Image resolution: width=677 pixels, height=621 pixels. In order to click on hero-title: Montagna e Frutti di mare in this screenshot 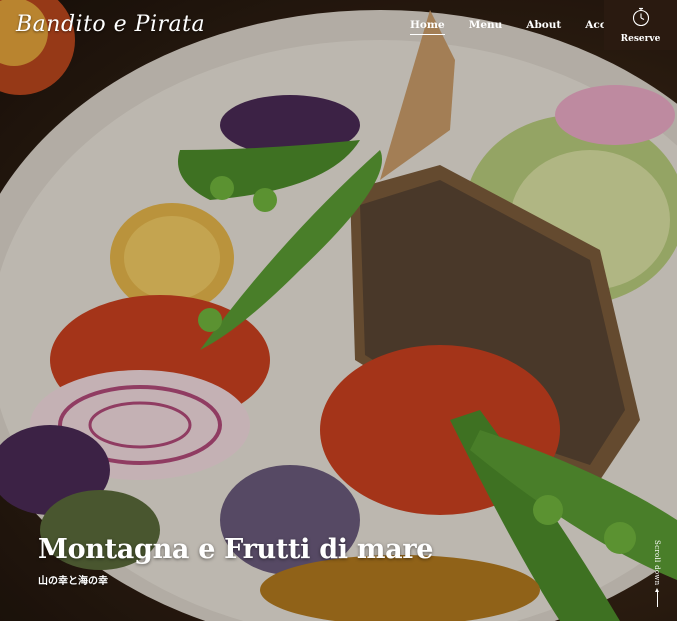, I will do `click(236, 549)`.